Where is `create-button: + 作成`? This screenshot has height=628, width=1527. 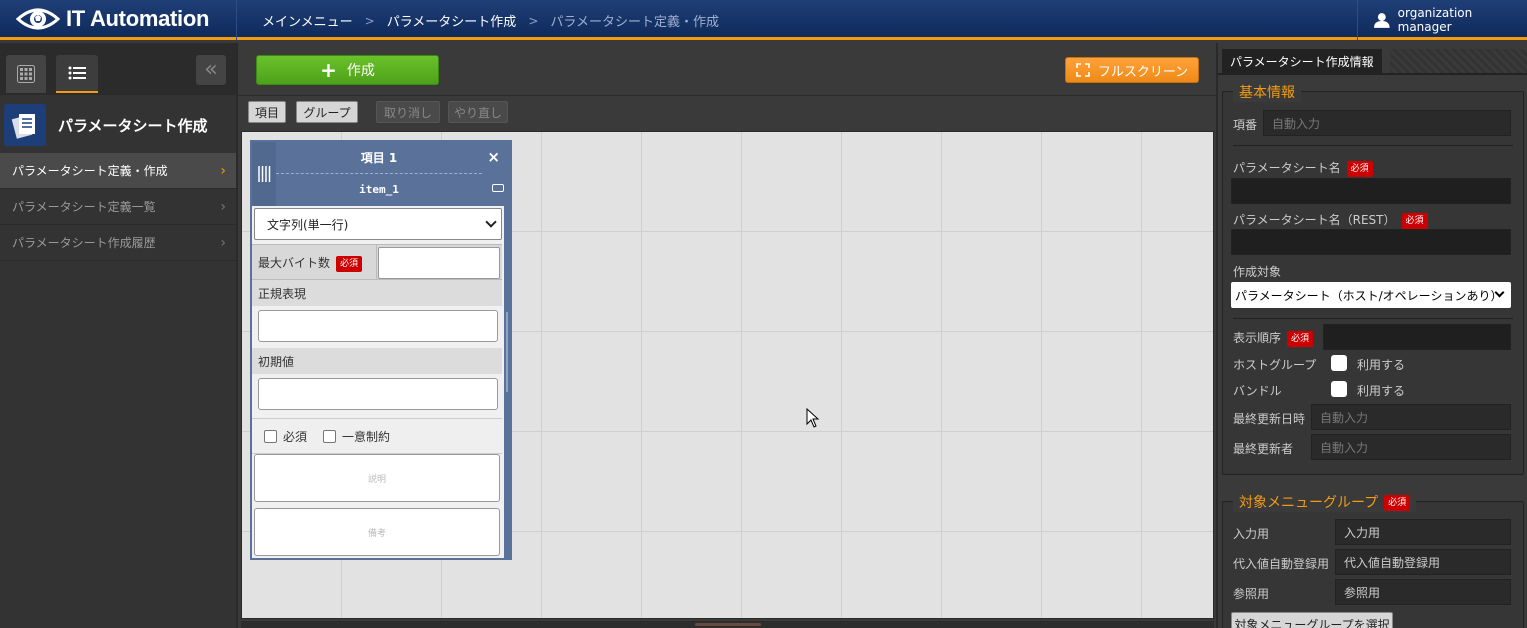 create-button: + 作成 is located at coordinates (347, 70).